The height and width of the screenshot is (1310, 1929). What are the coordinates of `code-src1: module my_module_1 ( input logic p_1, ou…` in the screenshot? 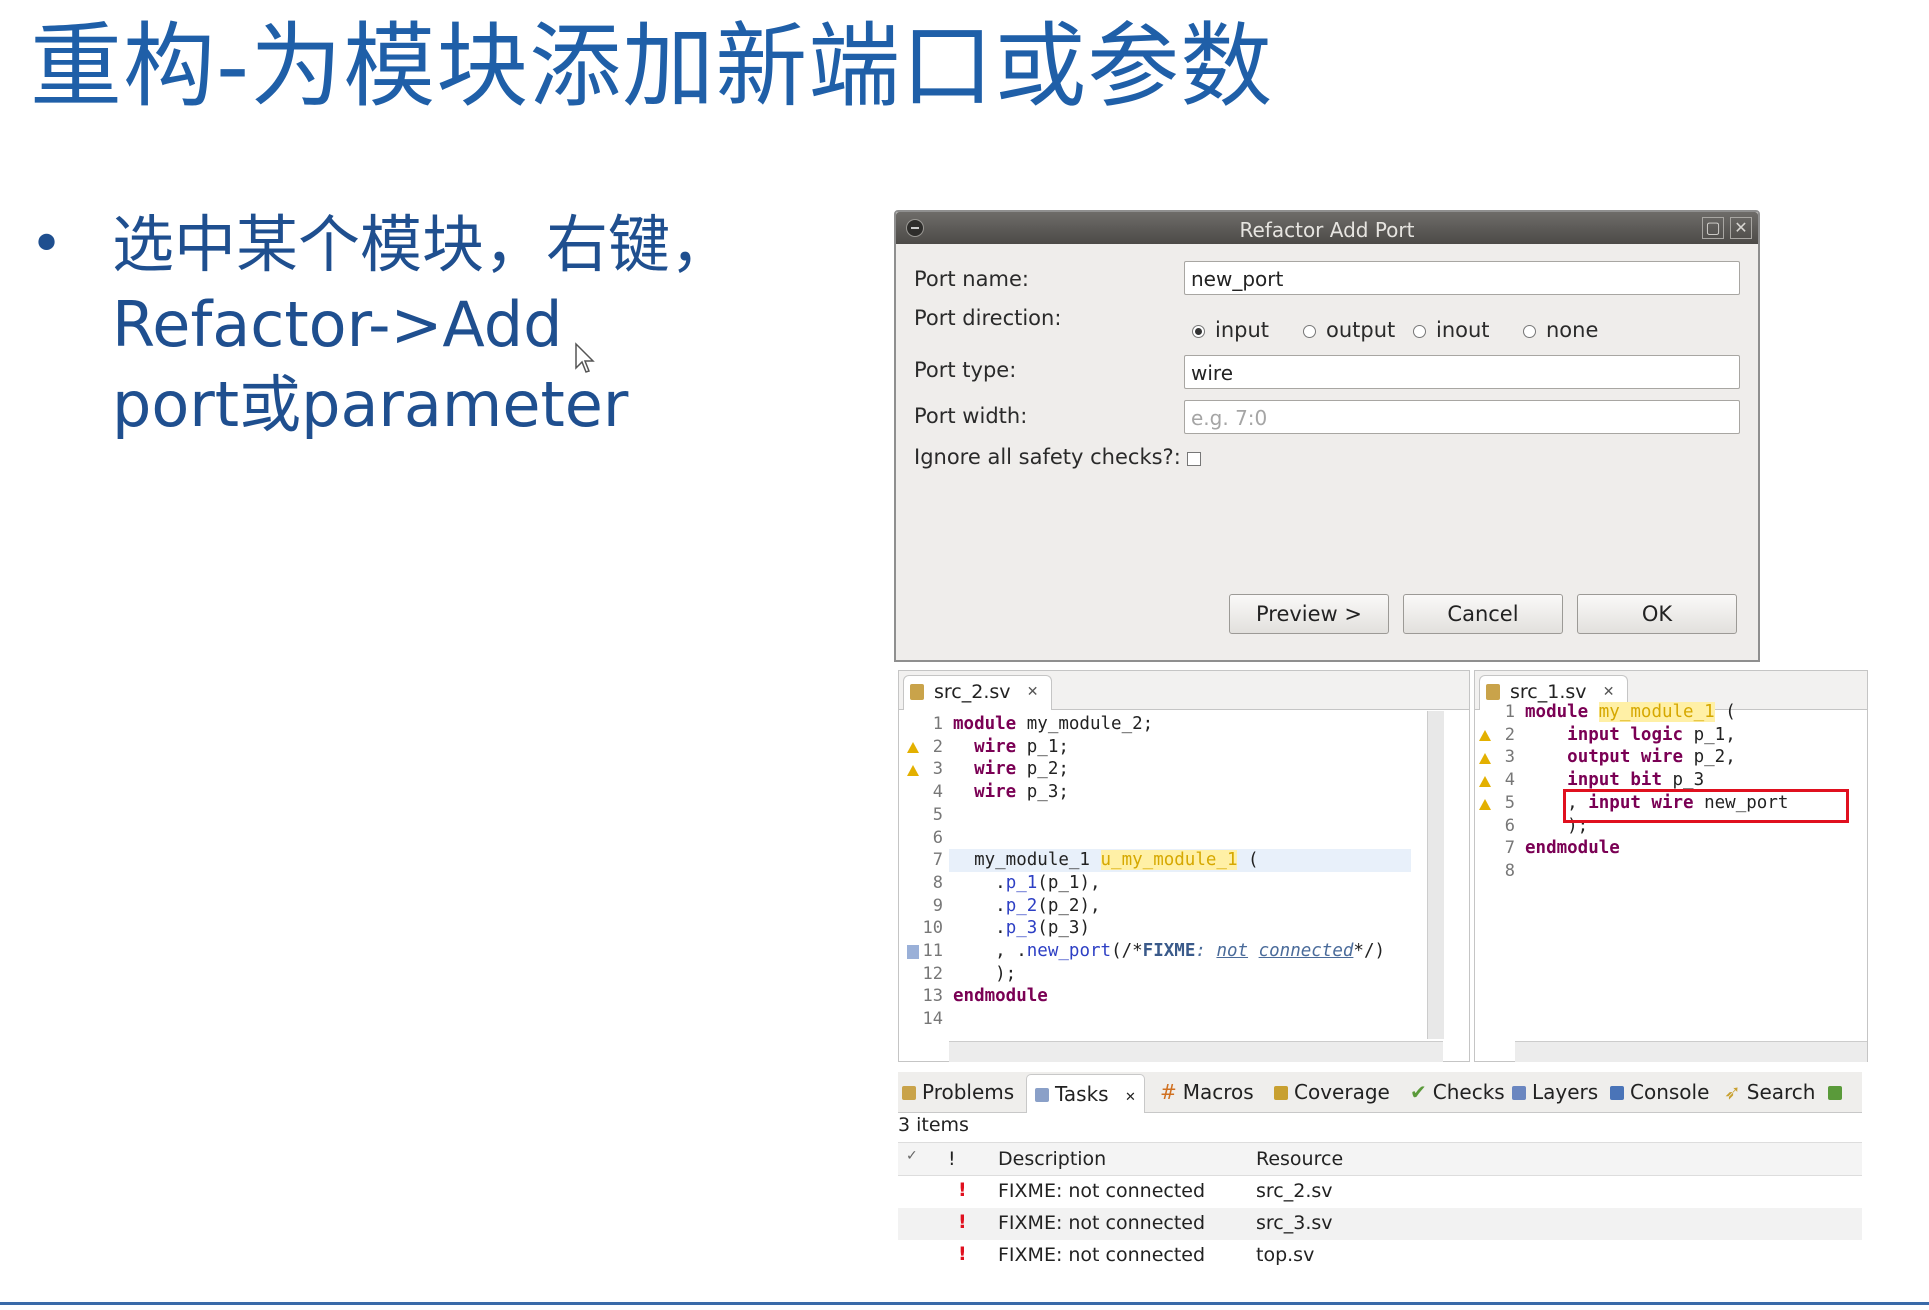 It's located at (1656, 780).